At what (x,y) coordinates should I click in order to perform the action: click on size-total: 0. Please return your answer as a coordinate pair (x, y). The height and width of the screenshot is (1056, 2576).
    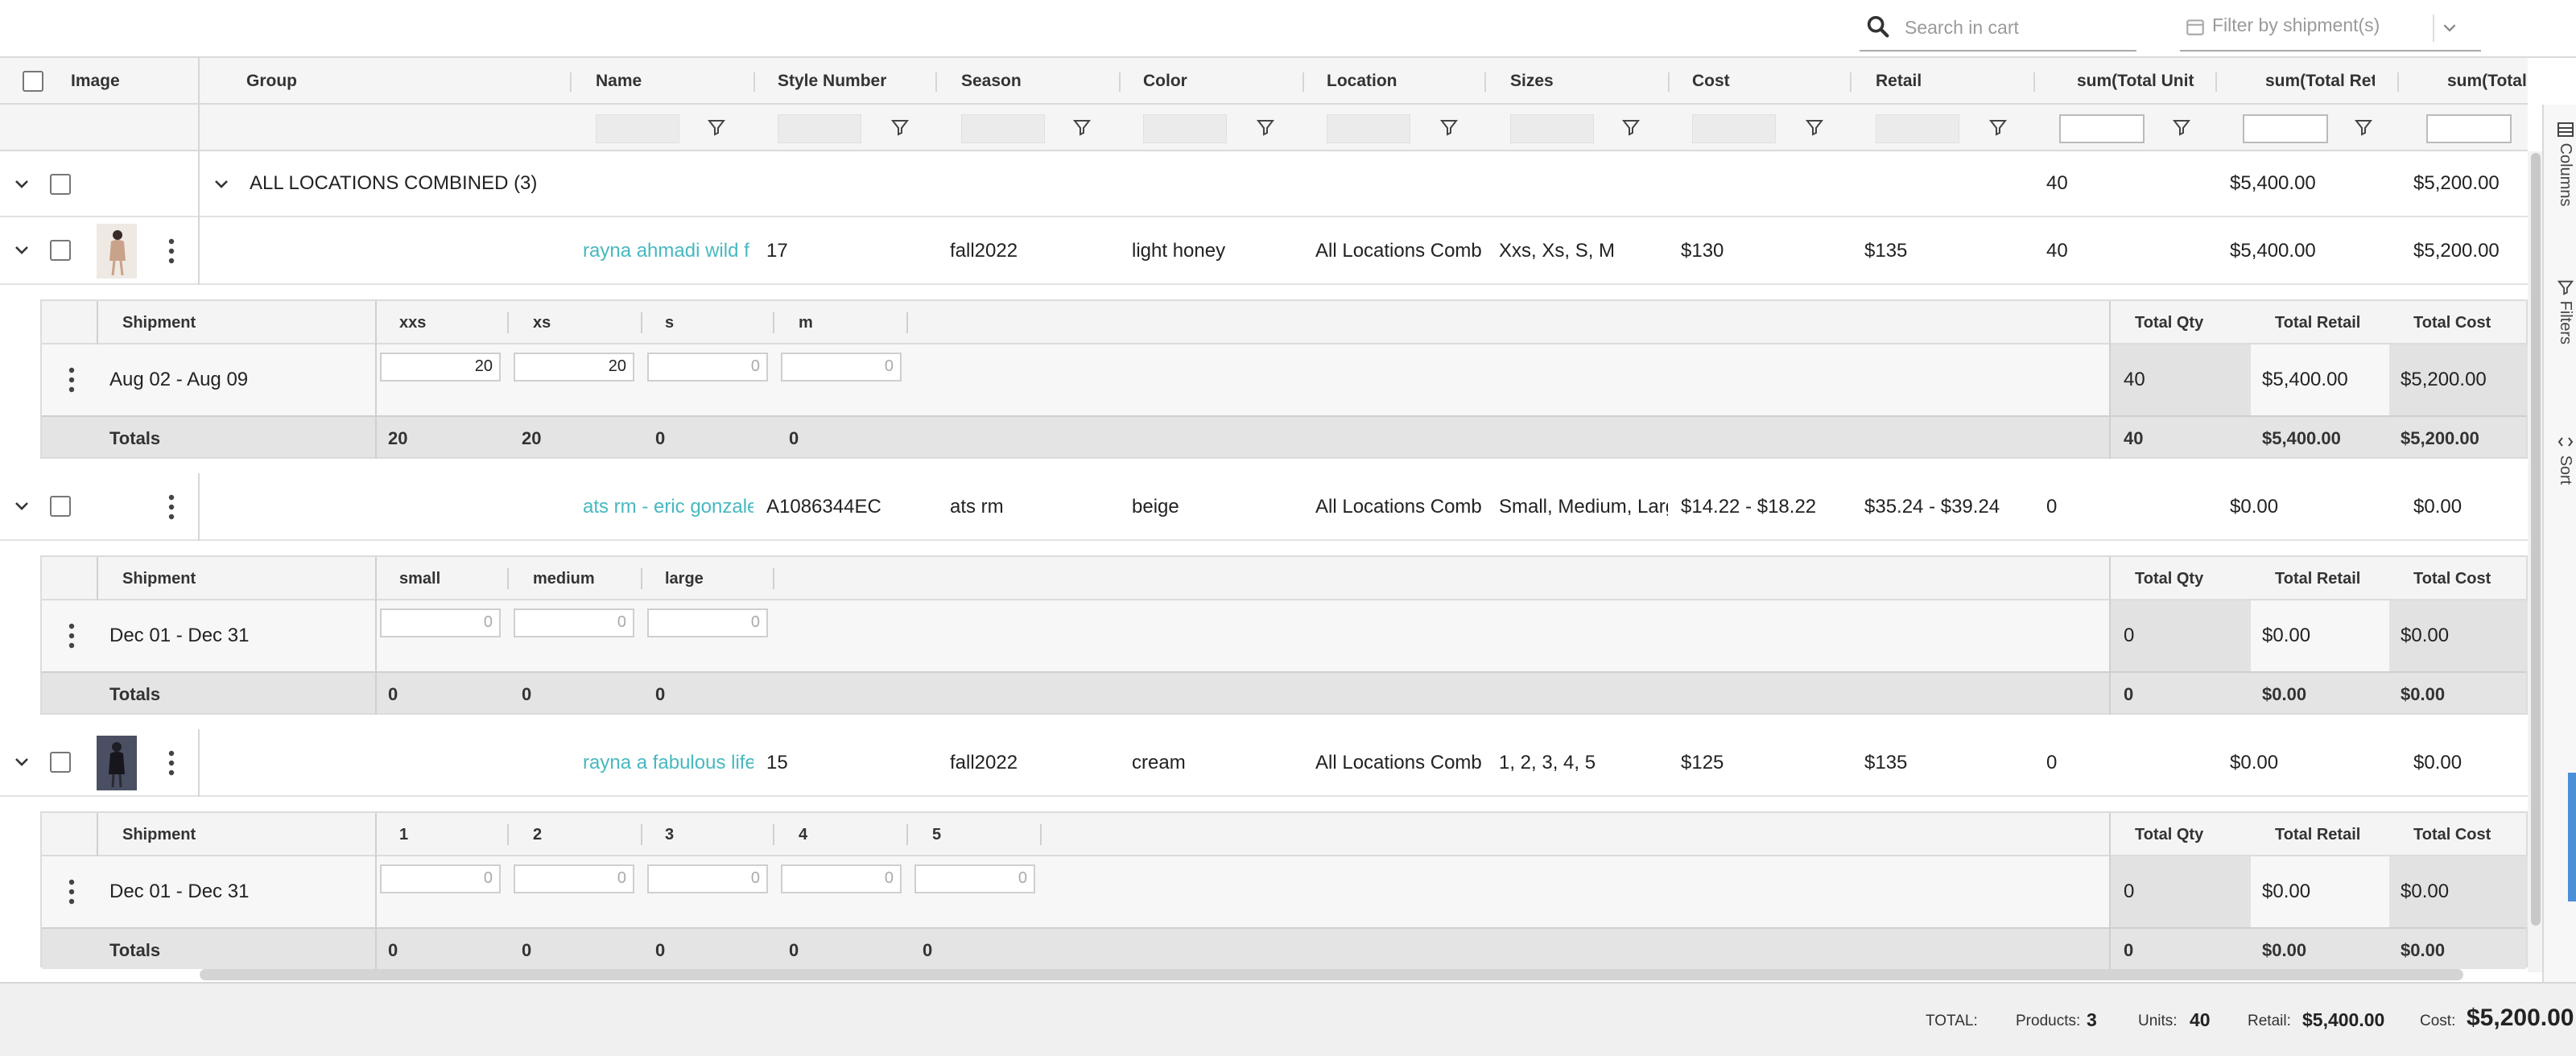
    Looking at the image, I should click on (660, 950).